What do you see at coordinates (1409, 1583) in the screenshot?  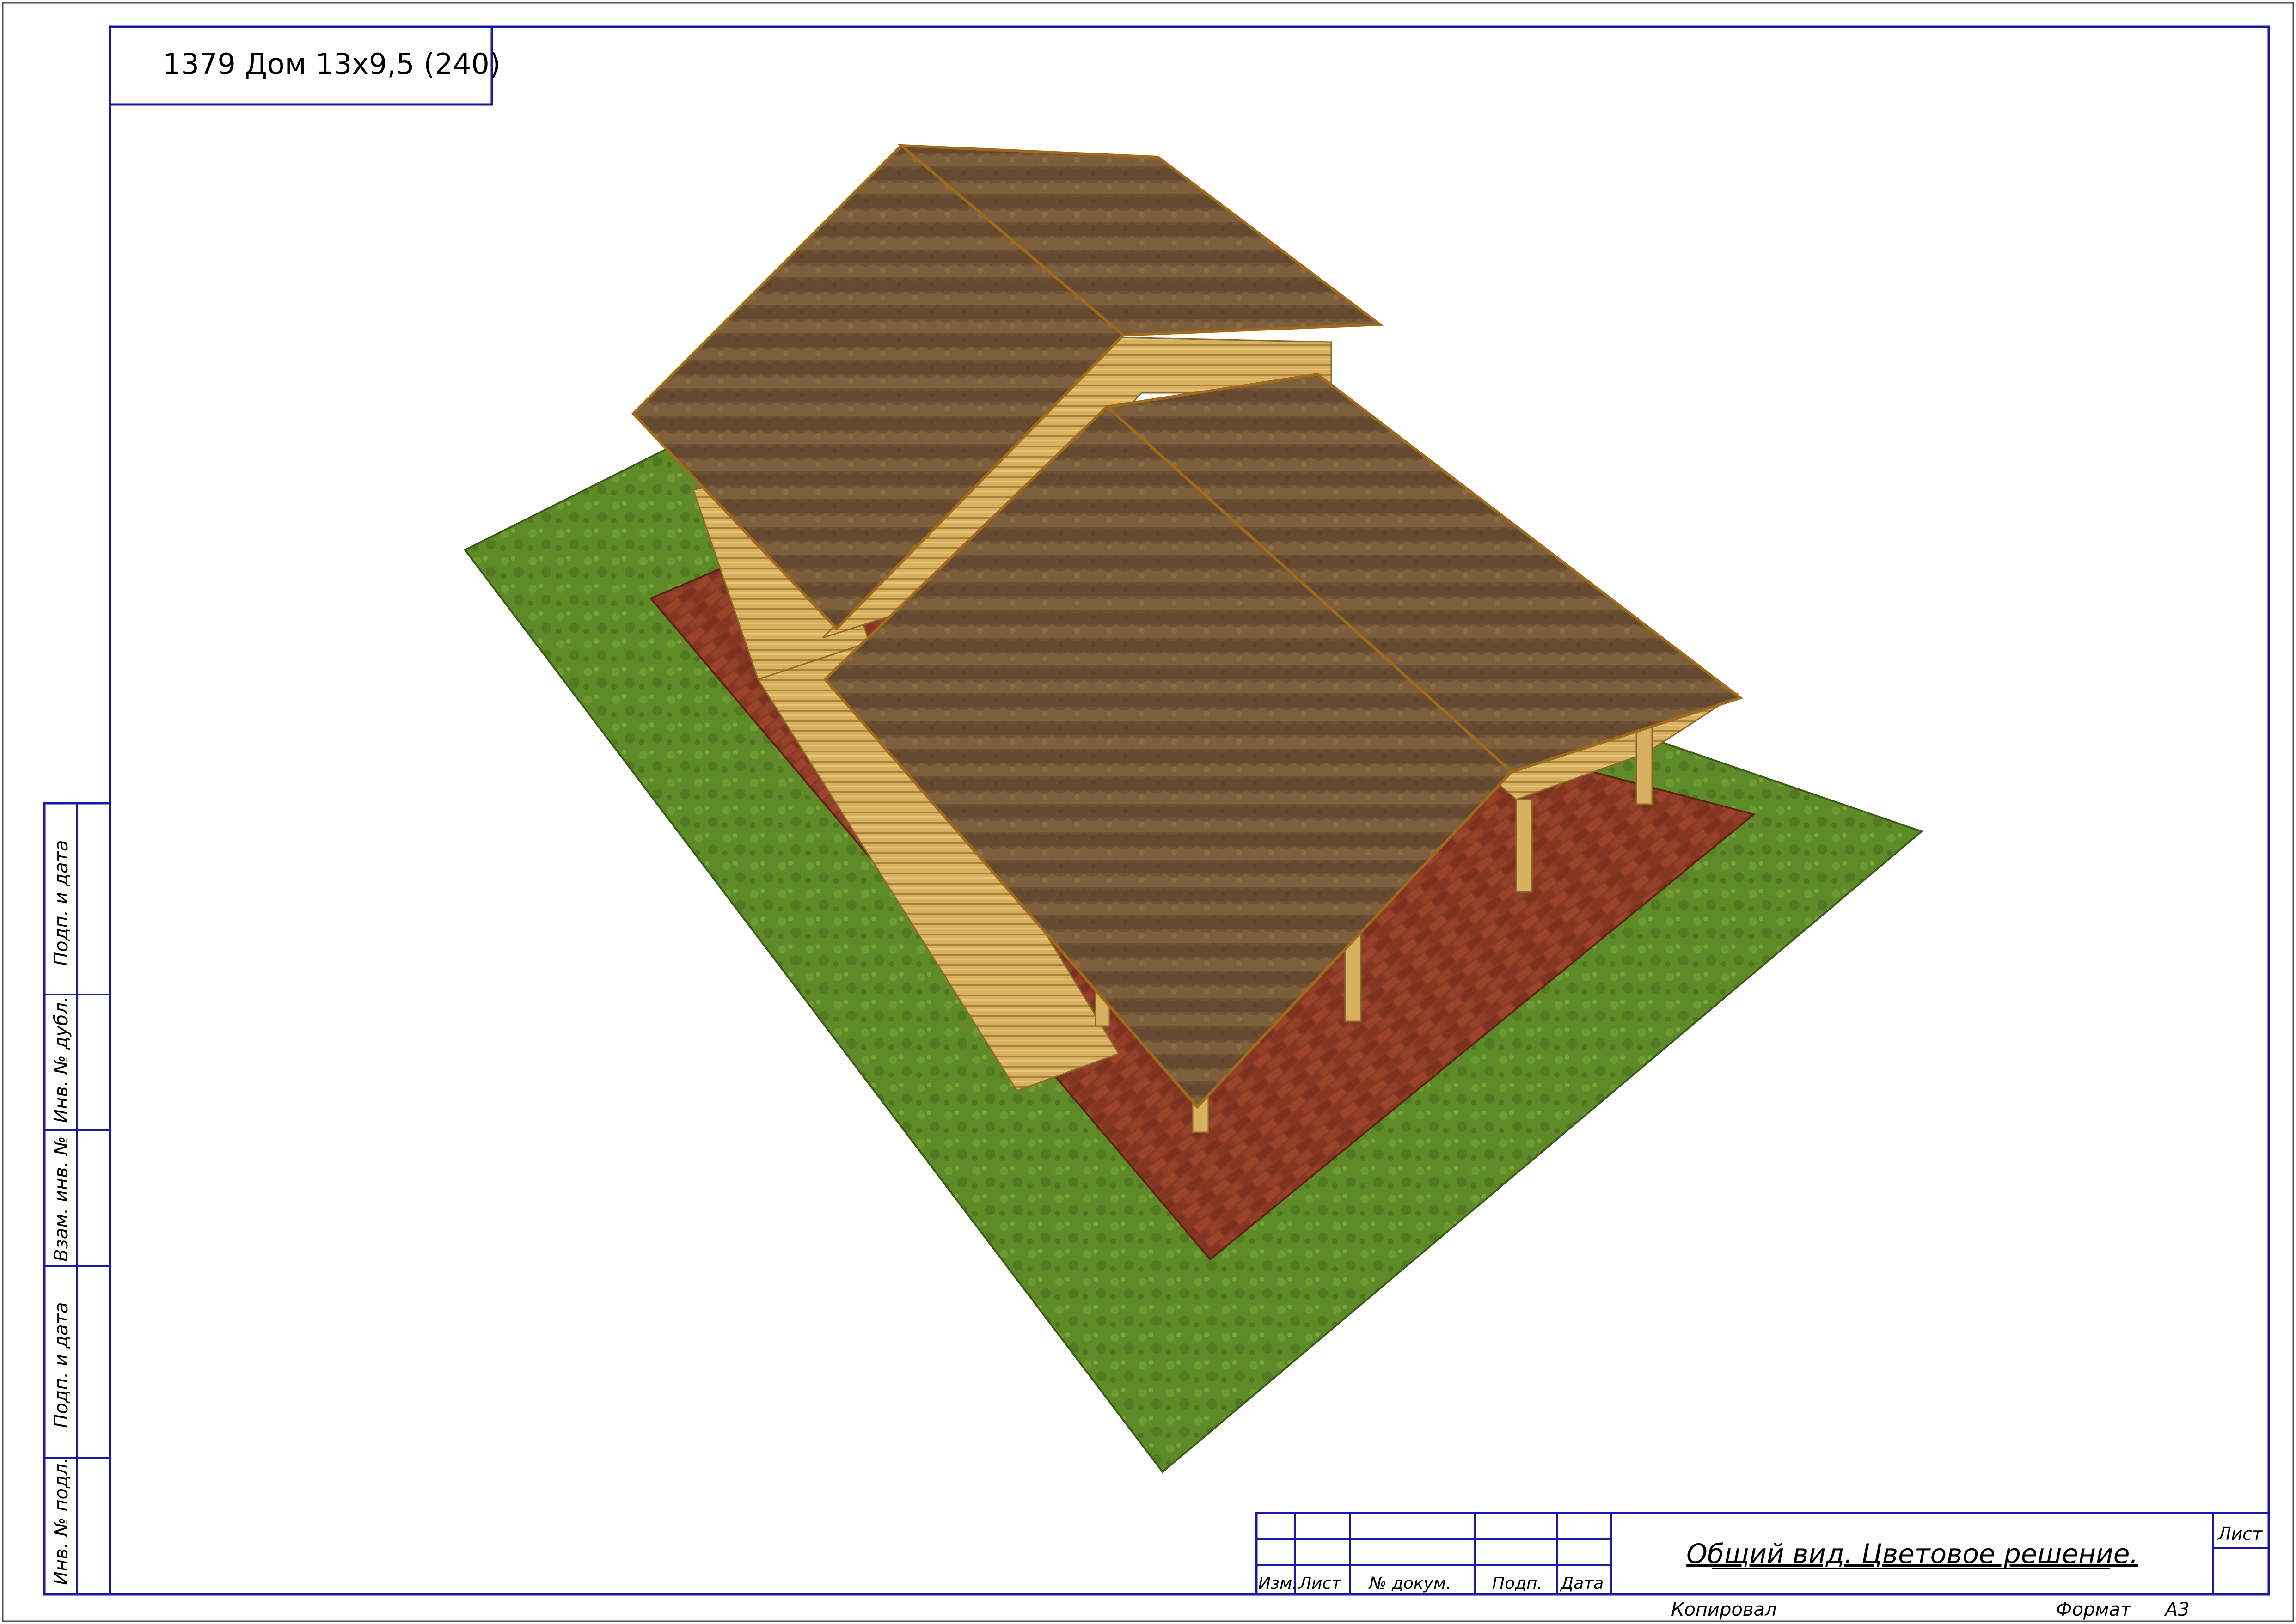 I see `col-doc-no: № докум.` at bounding box center [1409, 1583].